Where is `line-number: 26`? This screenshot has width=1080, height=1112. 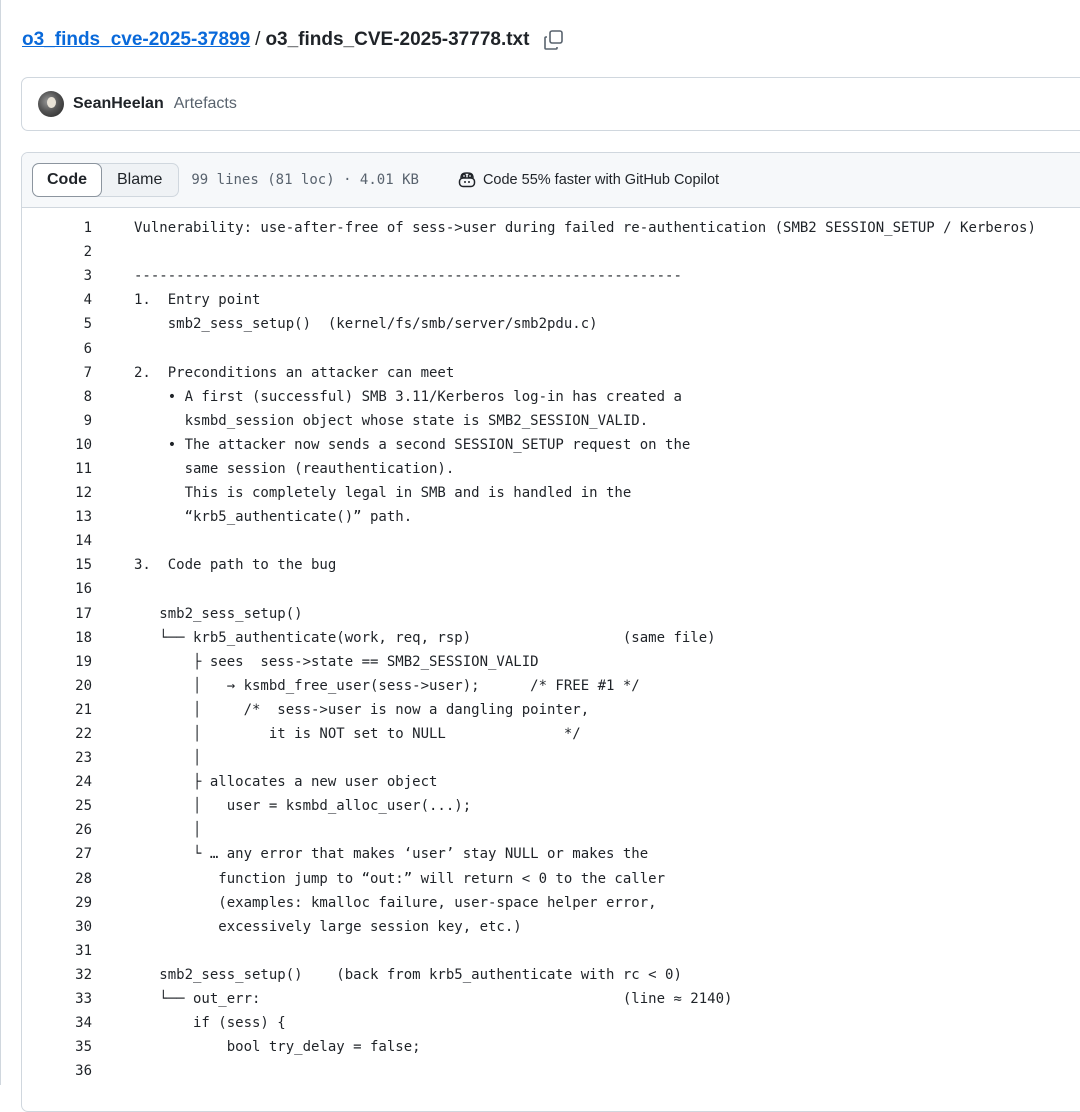
line-number: 26 is located at coordinates (57, 830).